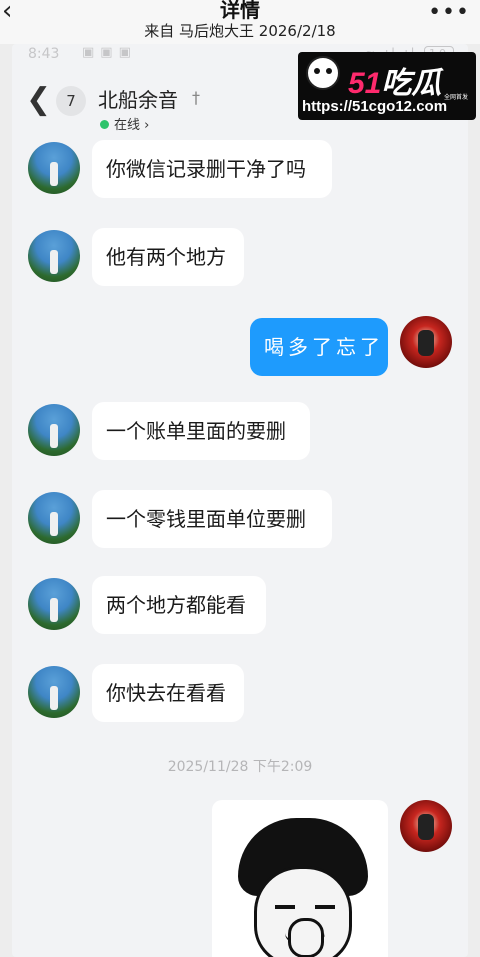  I want to click on viewer-subtitle: 来自 马后炮大王 2026/2/18, so click(240, 31).